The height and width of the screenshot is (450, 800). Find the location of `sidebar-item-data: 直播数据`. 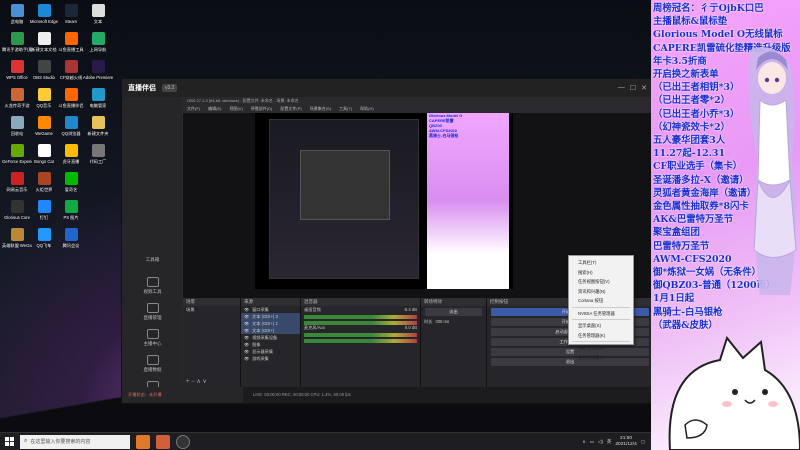

sidebar-item-data: 直播数据 is located at coordinates (152, 364).